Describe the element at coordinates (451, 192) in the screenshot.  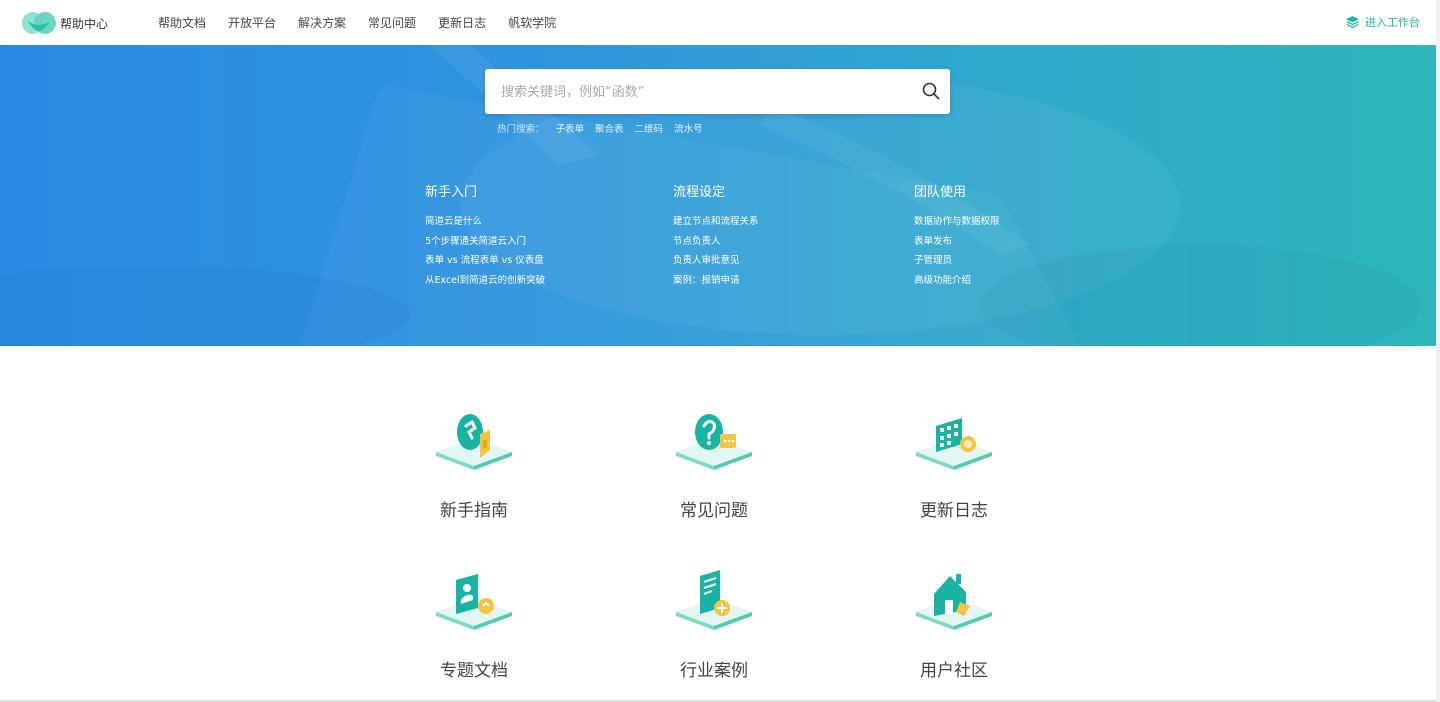
I see `column-title: 新手入门` at that location.